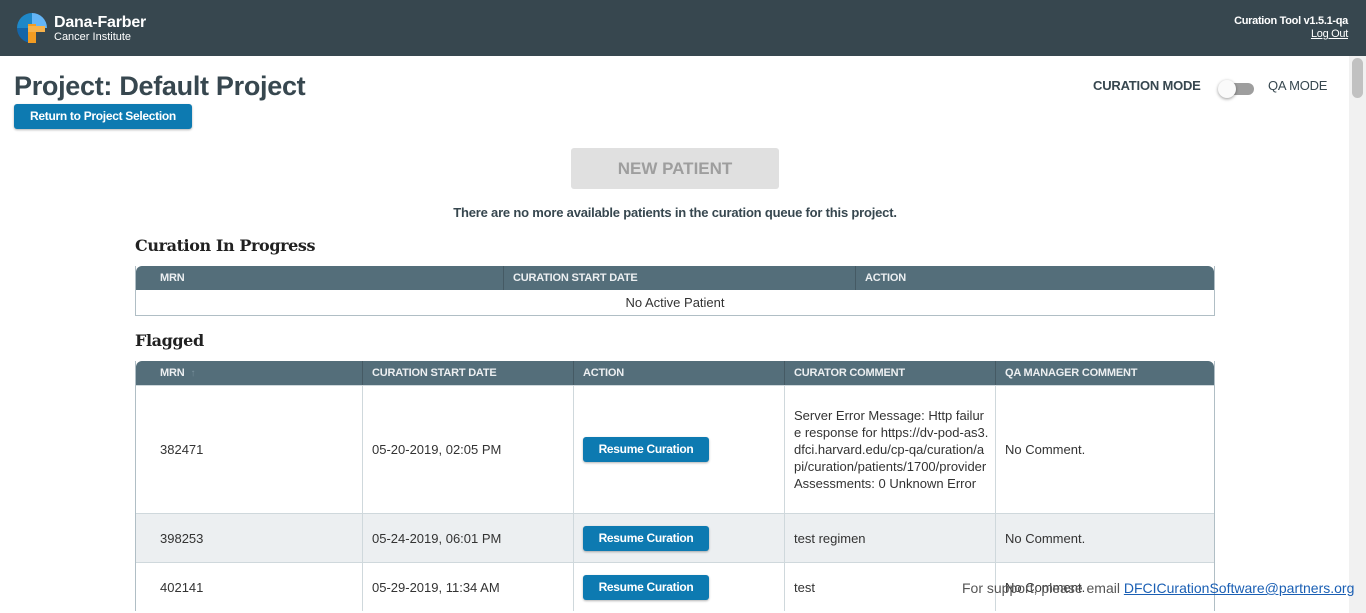 The image size is (1366, 613). I want to click on empty-table-message: No Active Patient, so click(675, 302).